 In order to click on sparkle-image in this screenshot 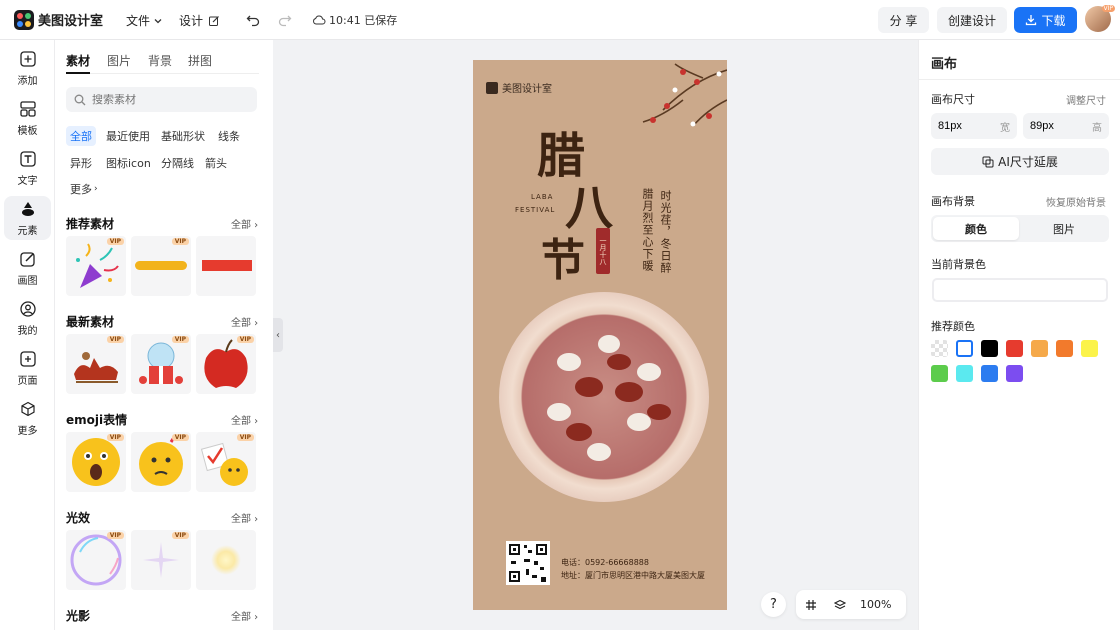, I will do `click(161, 560)`.